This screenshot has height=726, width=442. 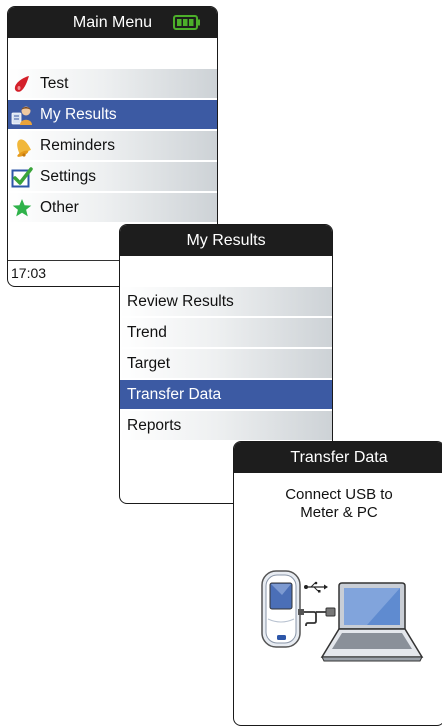 I want to click on my-results-title: My Results, so click(x=226, y=240).